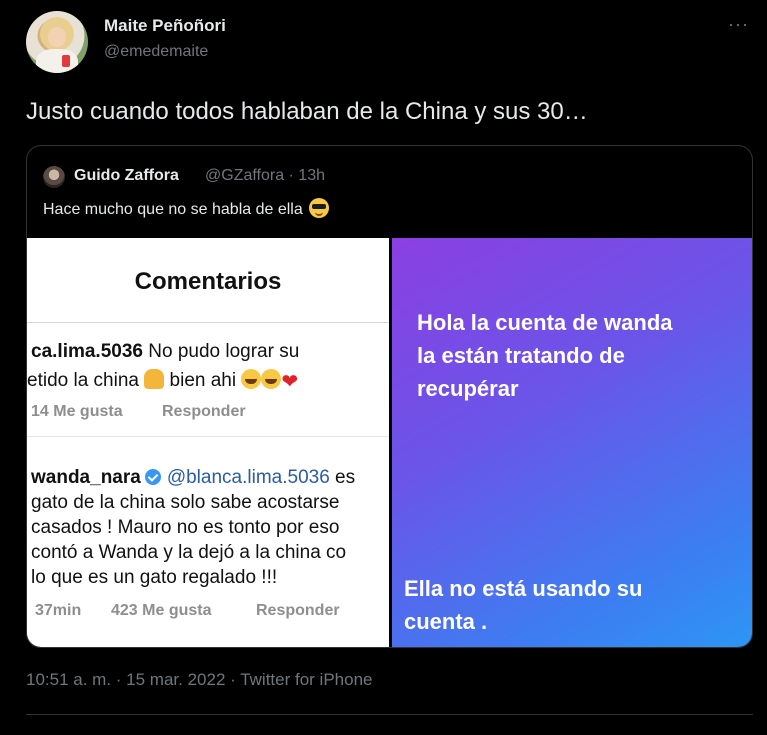  Describe the element at coordinates (77, 412) in the screenshot. I see `comment1-likes: 14 Me gusta` at that location.